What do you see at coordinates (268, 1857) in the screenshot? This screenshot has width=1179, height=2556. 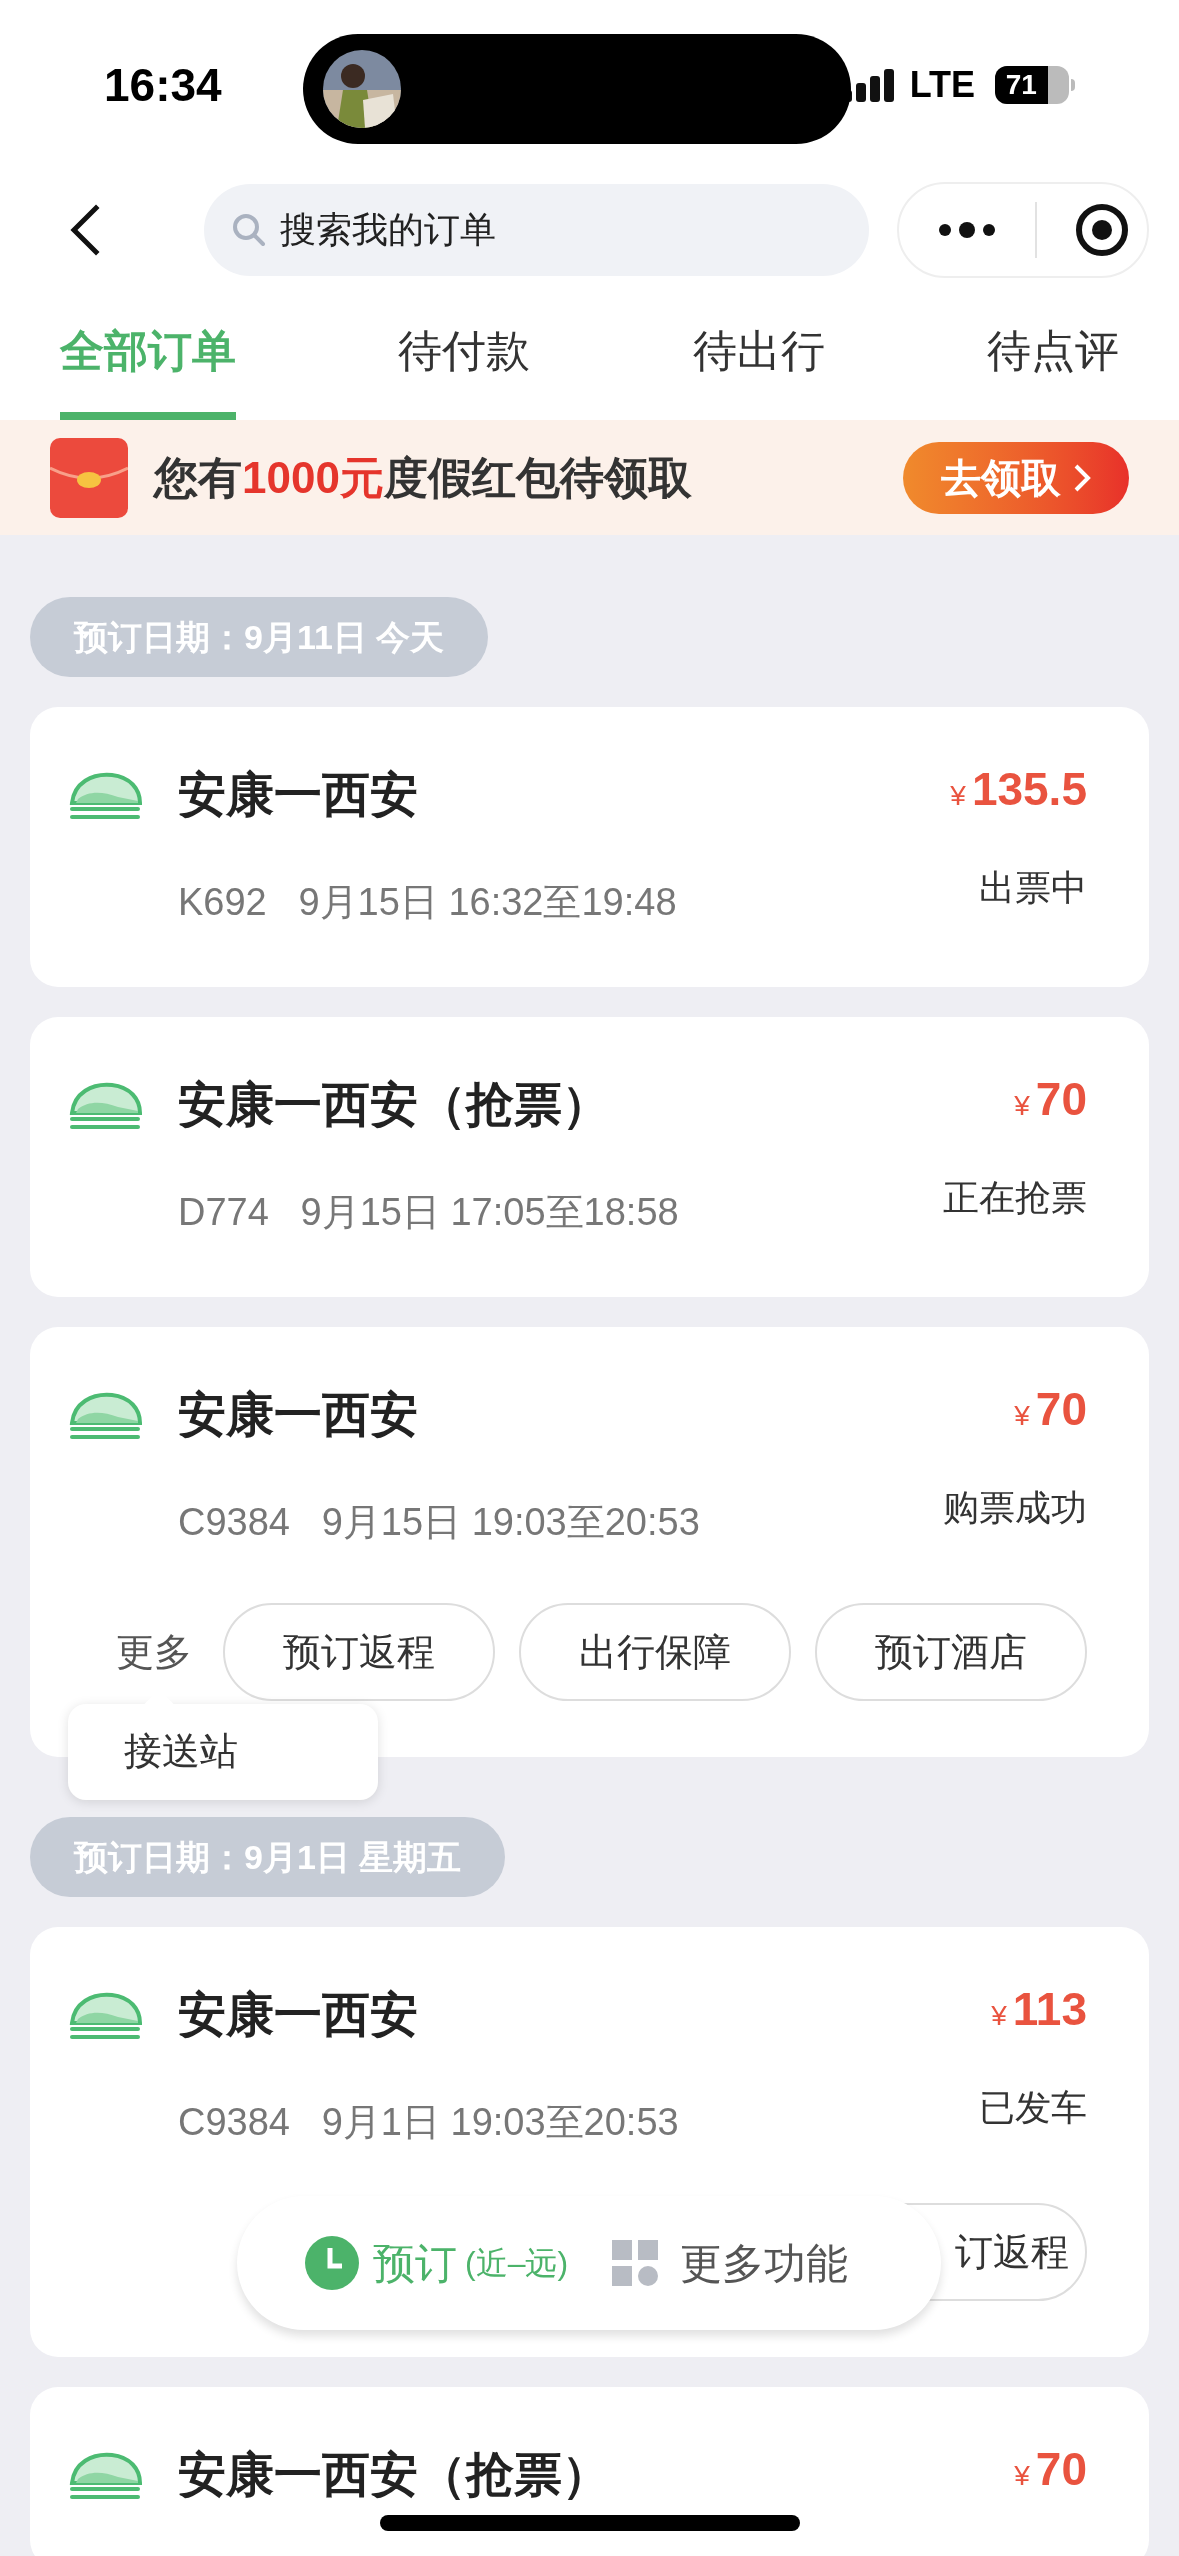 I see `booking-date-label: 预订日期：9月1日 星期五` at bounding box center [268, 1857].